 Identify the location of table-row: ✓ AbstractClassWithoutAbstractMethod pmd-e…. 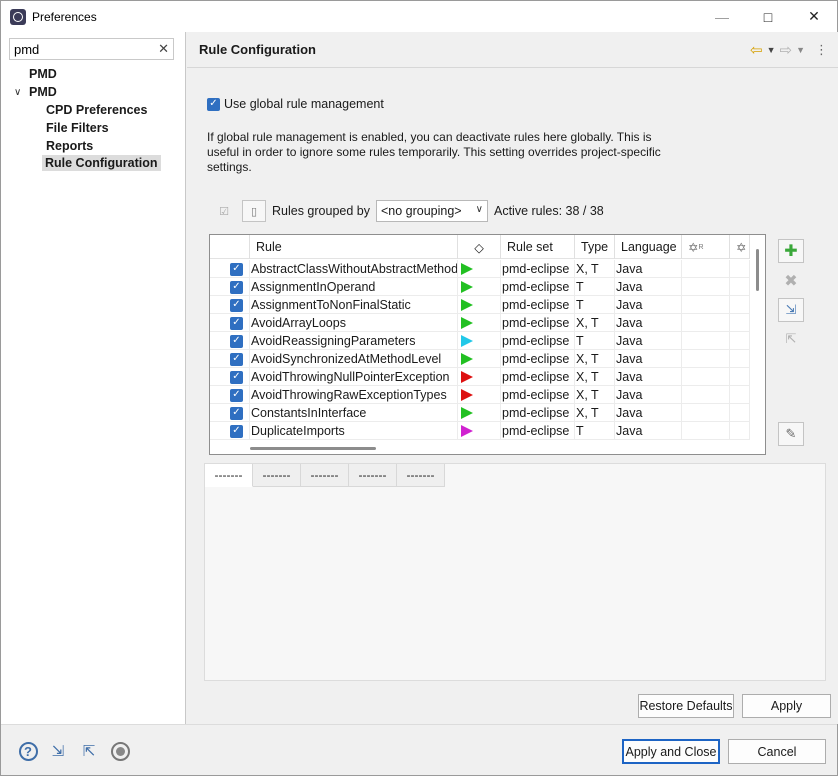
(480, 269).